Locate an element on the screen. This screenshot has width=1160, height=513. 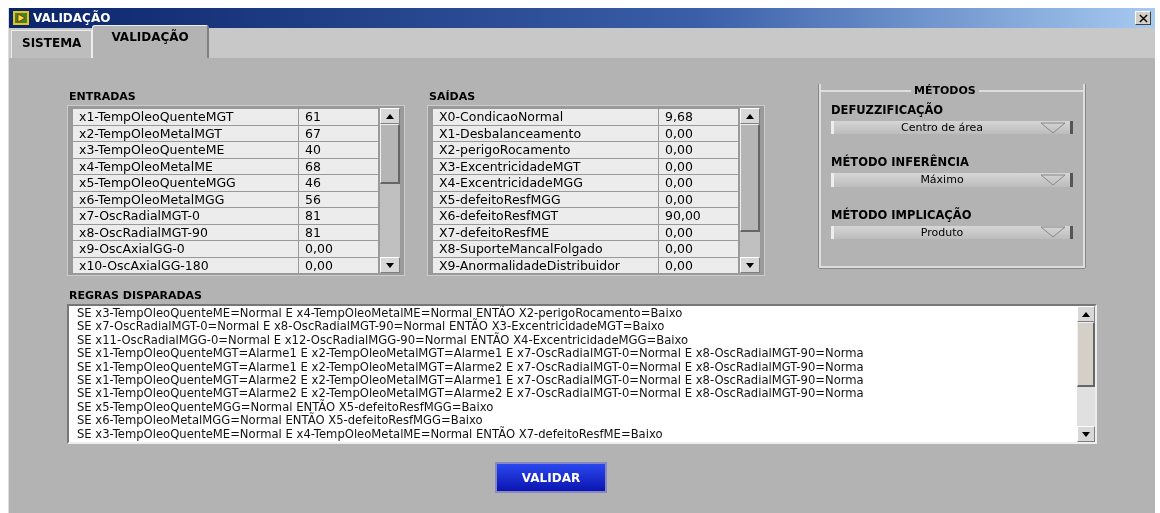
table-cell: X8-SuporteMancalFolgado is located at coordinates (545, 249).